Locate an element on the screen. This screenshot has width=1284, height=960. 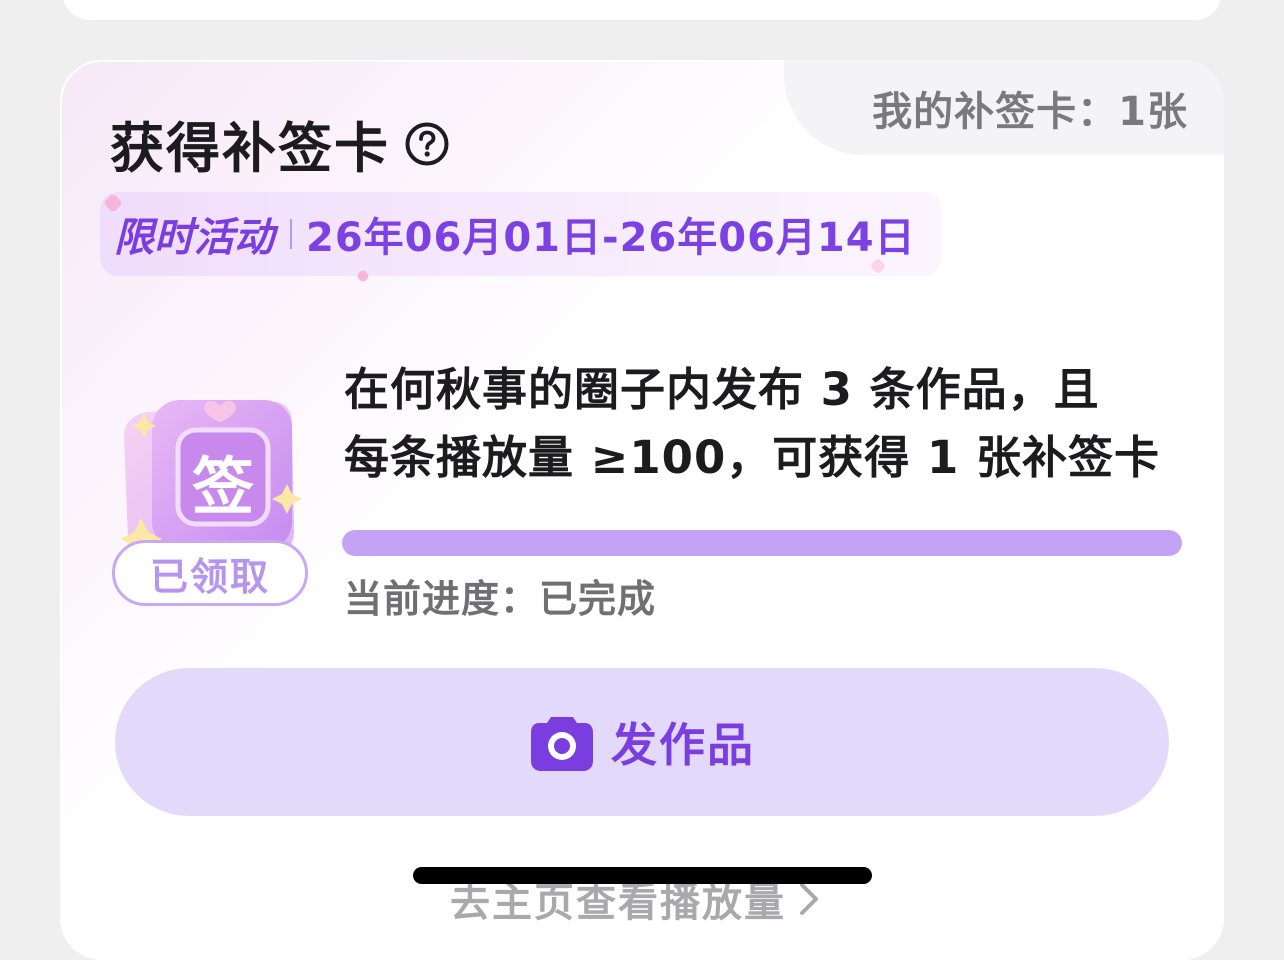
progress-bar-fill is located at coordinates (762, 543).